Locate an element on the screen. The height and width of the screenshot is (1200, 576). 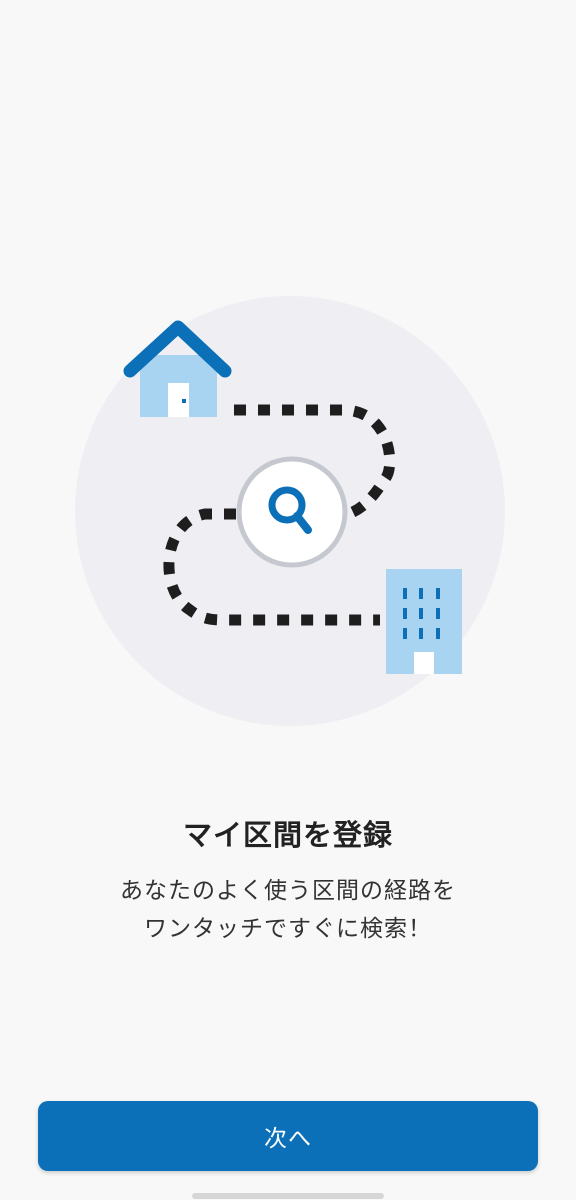
description-line-2: ワンタッチですぐに検索！ is located at coordinates (288, 929).